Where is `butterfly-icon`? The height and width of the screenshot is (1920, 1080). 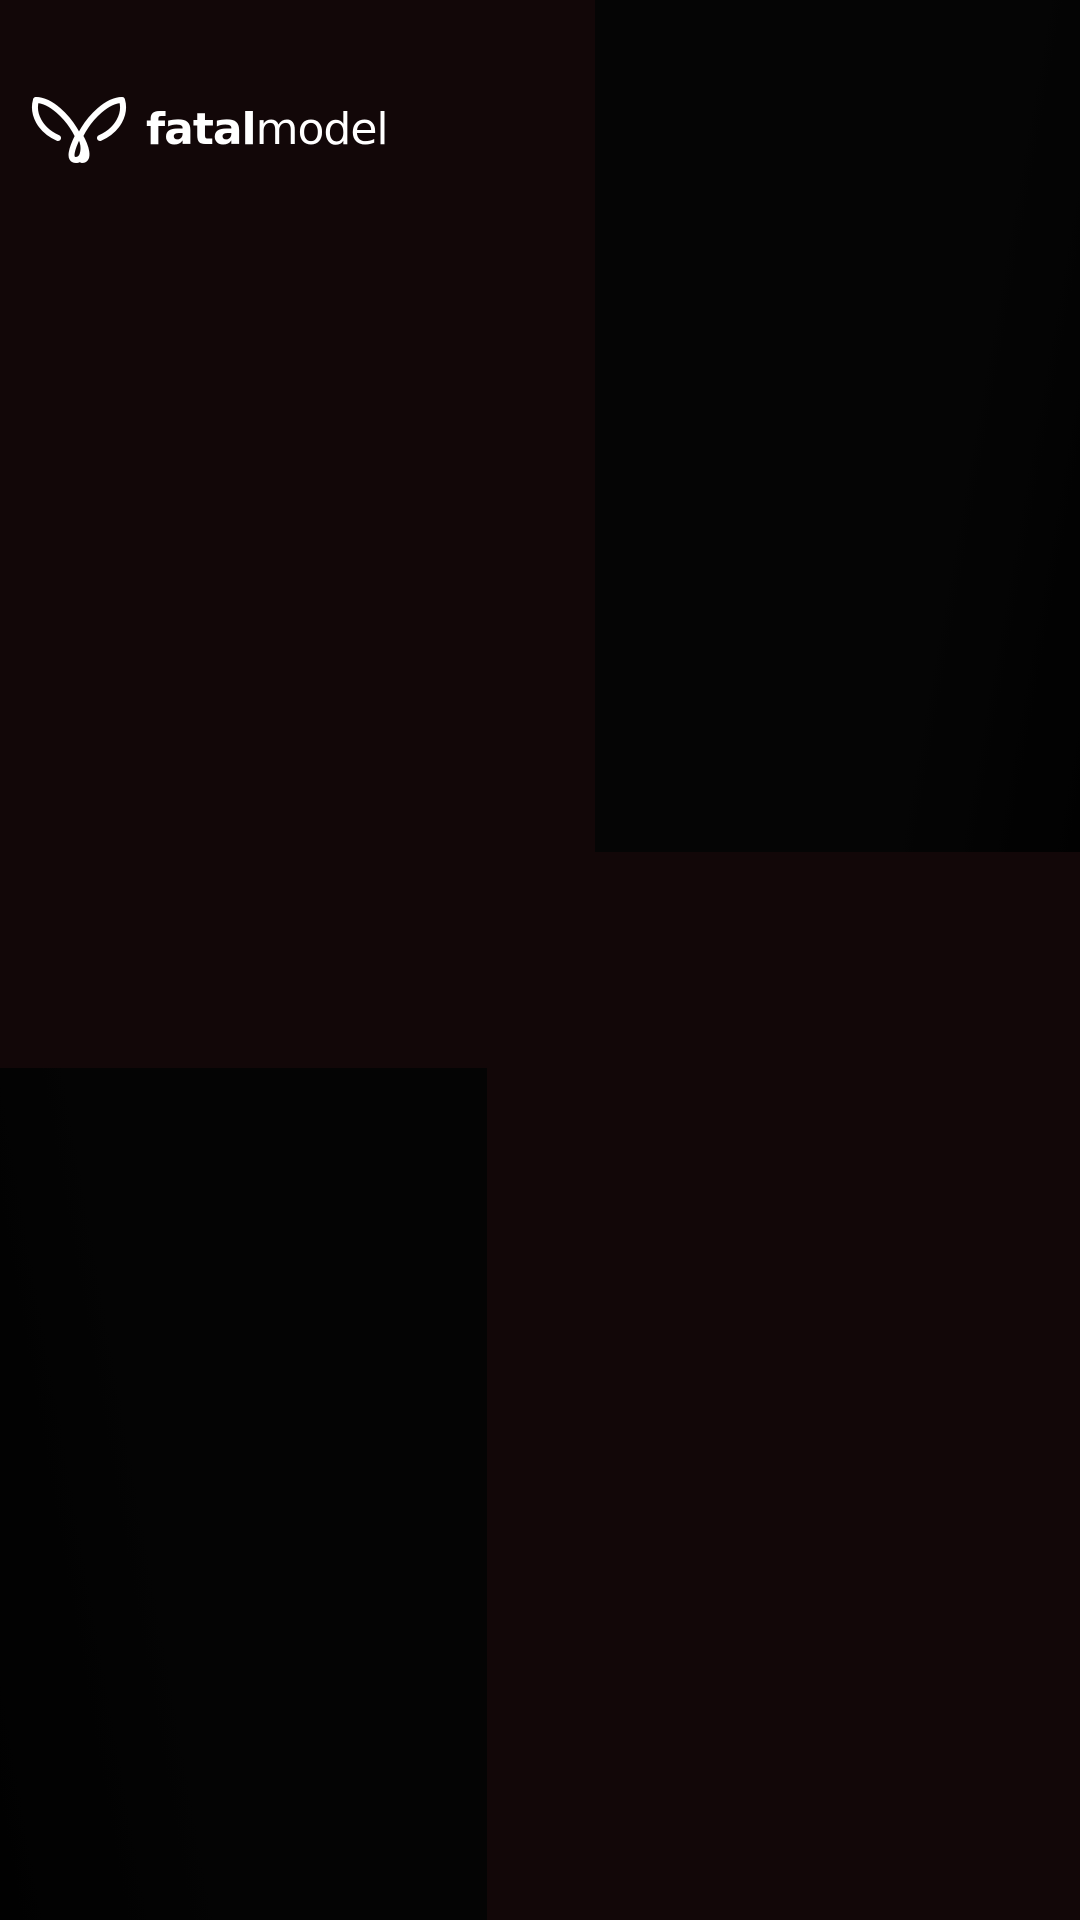
butterfly-icon is located at coordinates (79, 130).